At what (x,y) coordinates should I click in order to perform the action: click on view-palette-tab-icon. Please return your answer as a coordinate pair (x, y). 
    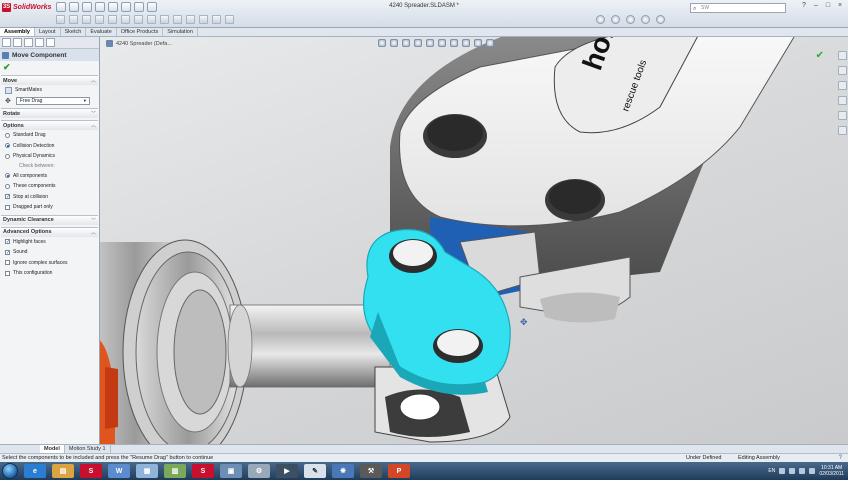
    Looking at the image, I should click on (842, 100).